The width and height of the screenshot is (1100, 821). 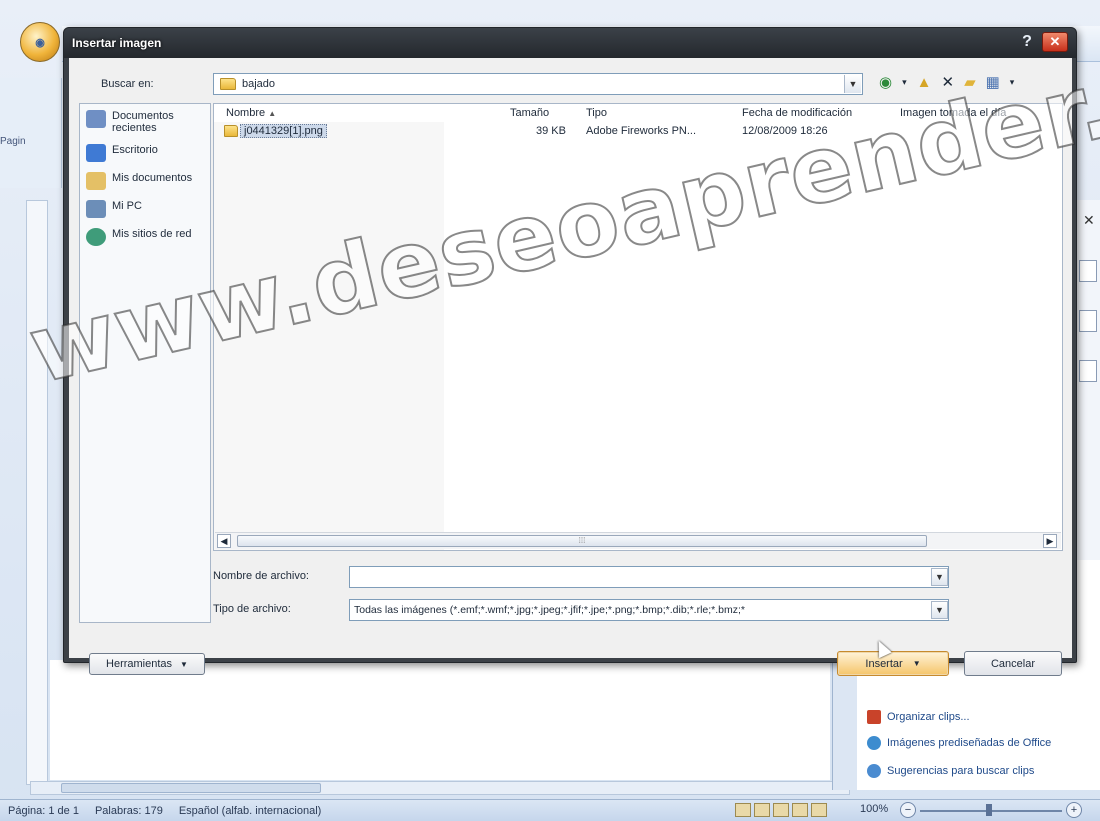 I want to click on look-in-label: Buscar en:, so click(x=127, y=84).